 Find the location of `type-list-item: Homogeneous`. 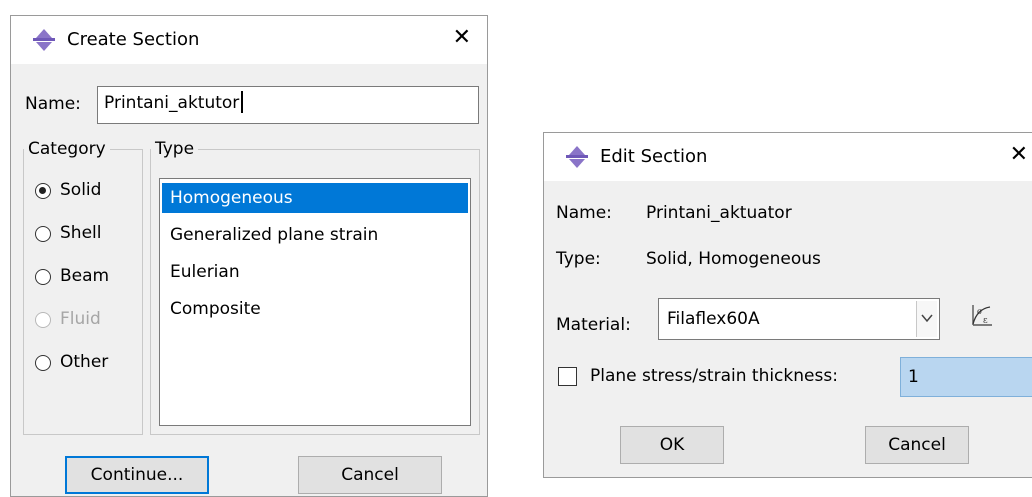

type-list-item: Homogeneous is located at coordinates (315, 198).